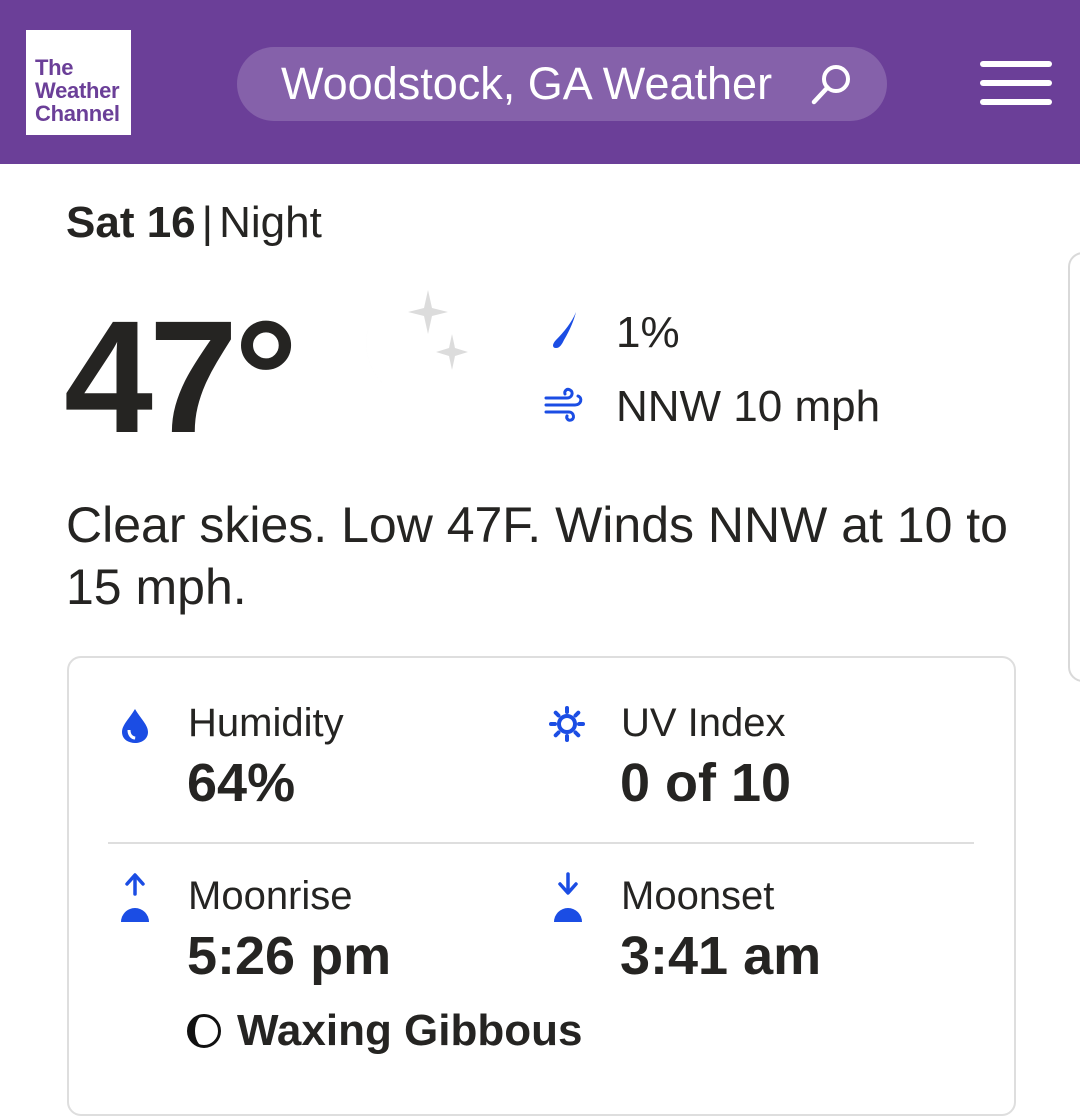 This screenshot has width=1080, height=1116. I want to click on scroll-edge-handle, so click(1074, 467).